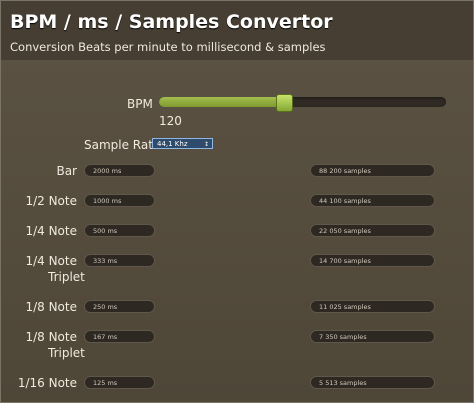  What do you see at coordinates (372, 200) in the screenshot?
I see `samples-field-half-note: 44 100 samples` at bounding box center [372, 200].